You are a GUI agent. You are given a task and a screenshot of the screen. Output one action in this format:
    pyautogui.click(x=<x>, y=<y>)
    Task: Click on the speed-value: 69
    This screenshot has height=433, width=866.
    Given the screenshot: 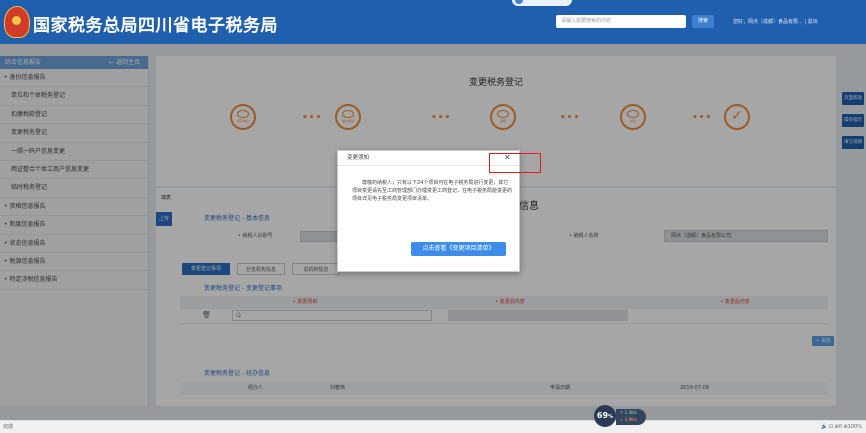 What is the action you would take?
    pyautogui.click(x=602, y=415)
    